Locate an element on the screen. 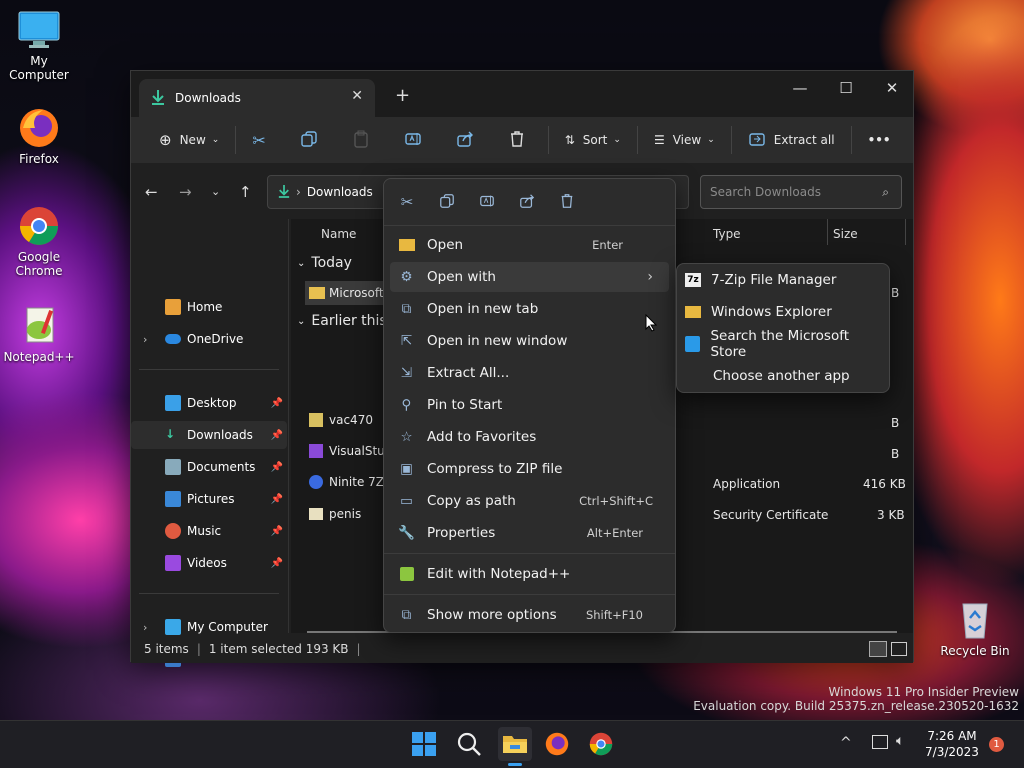  search-box: Search Downloads ⌕ is located at coordinates (801, 192).